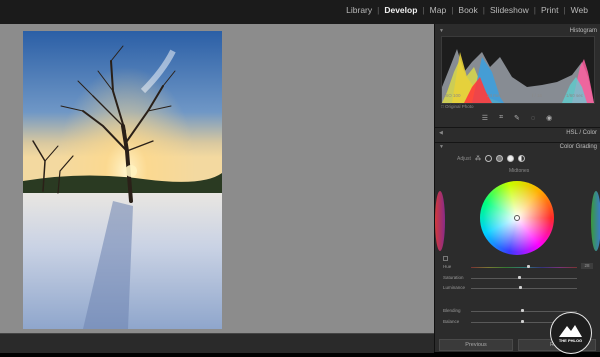  I want to click on previous-button: Previous, so click(476, 345).